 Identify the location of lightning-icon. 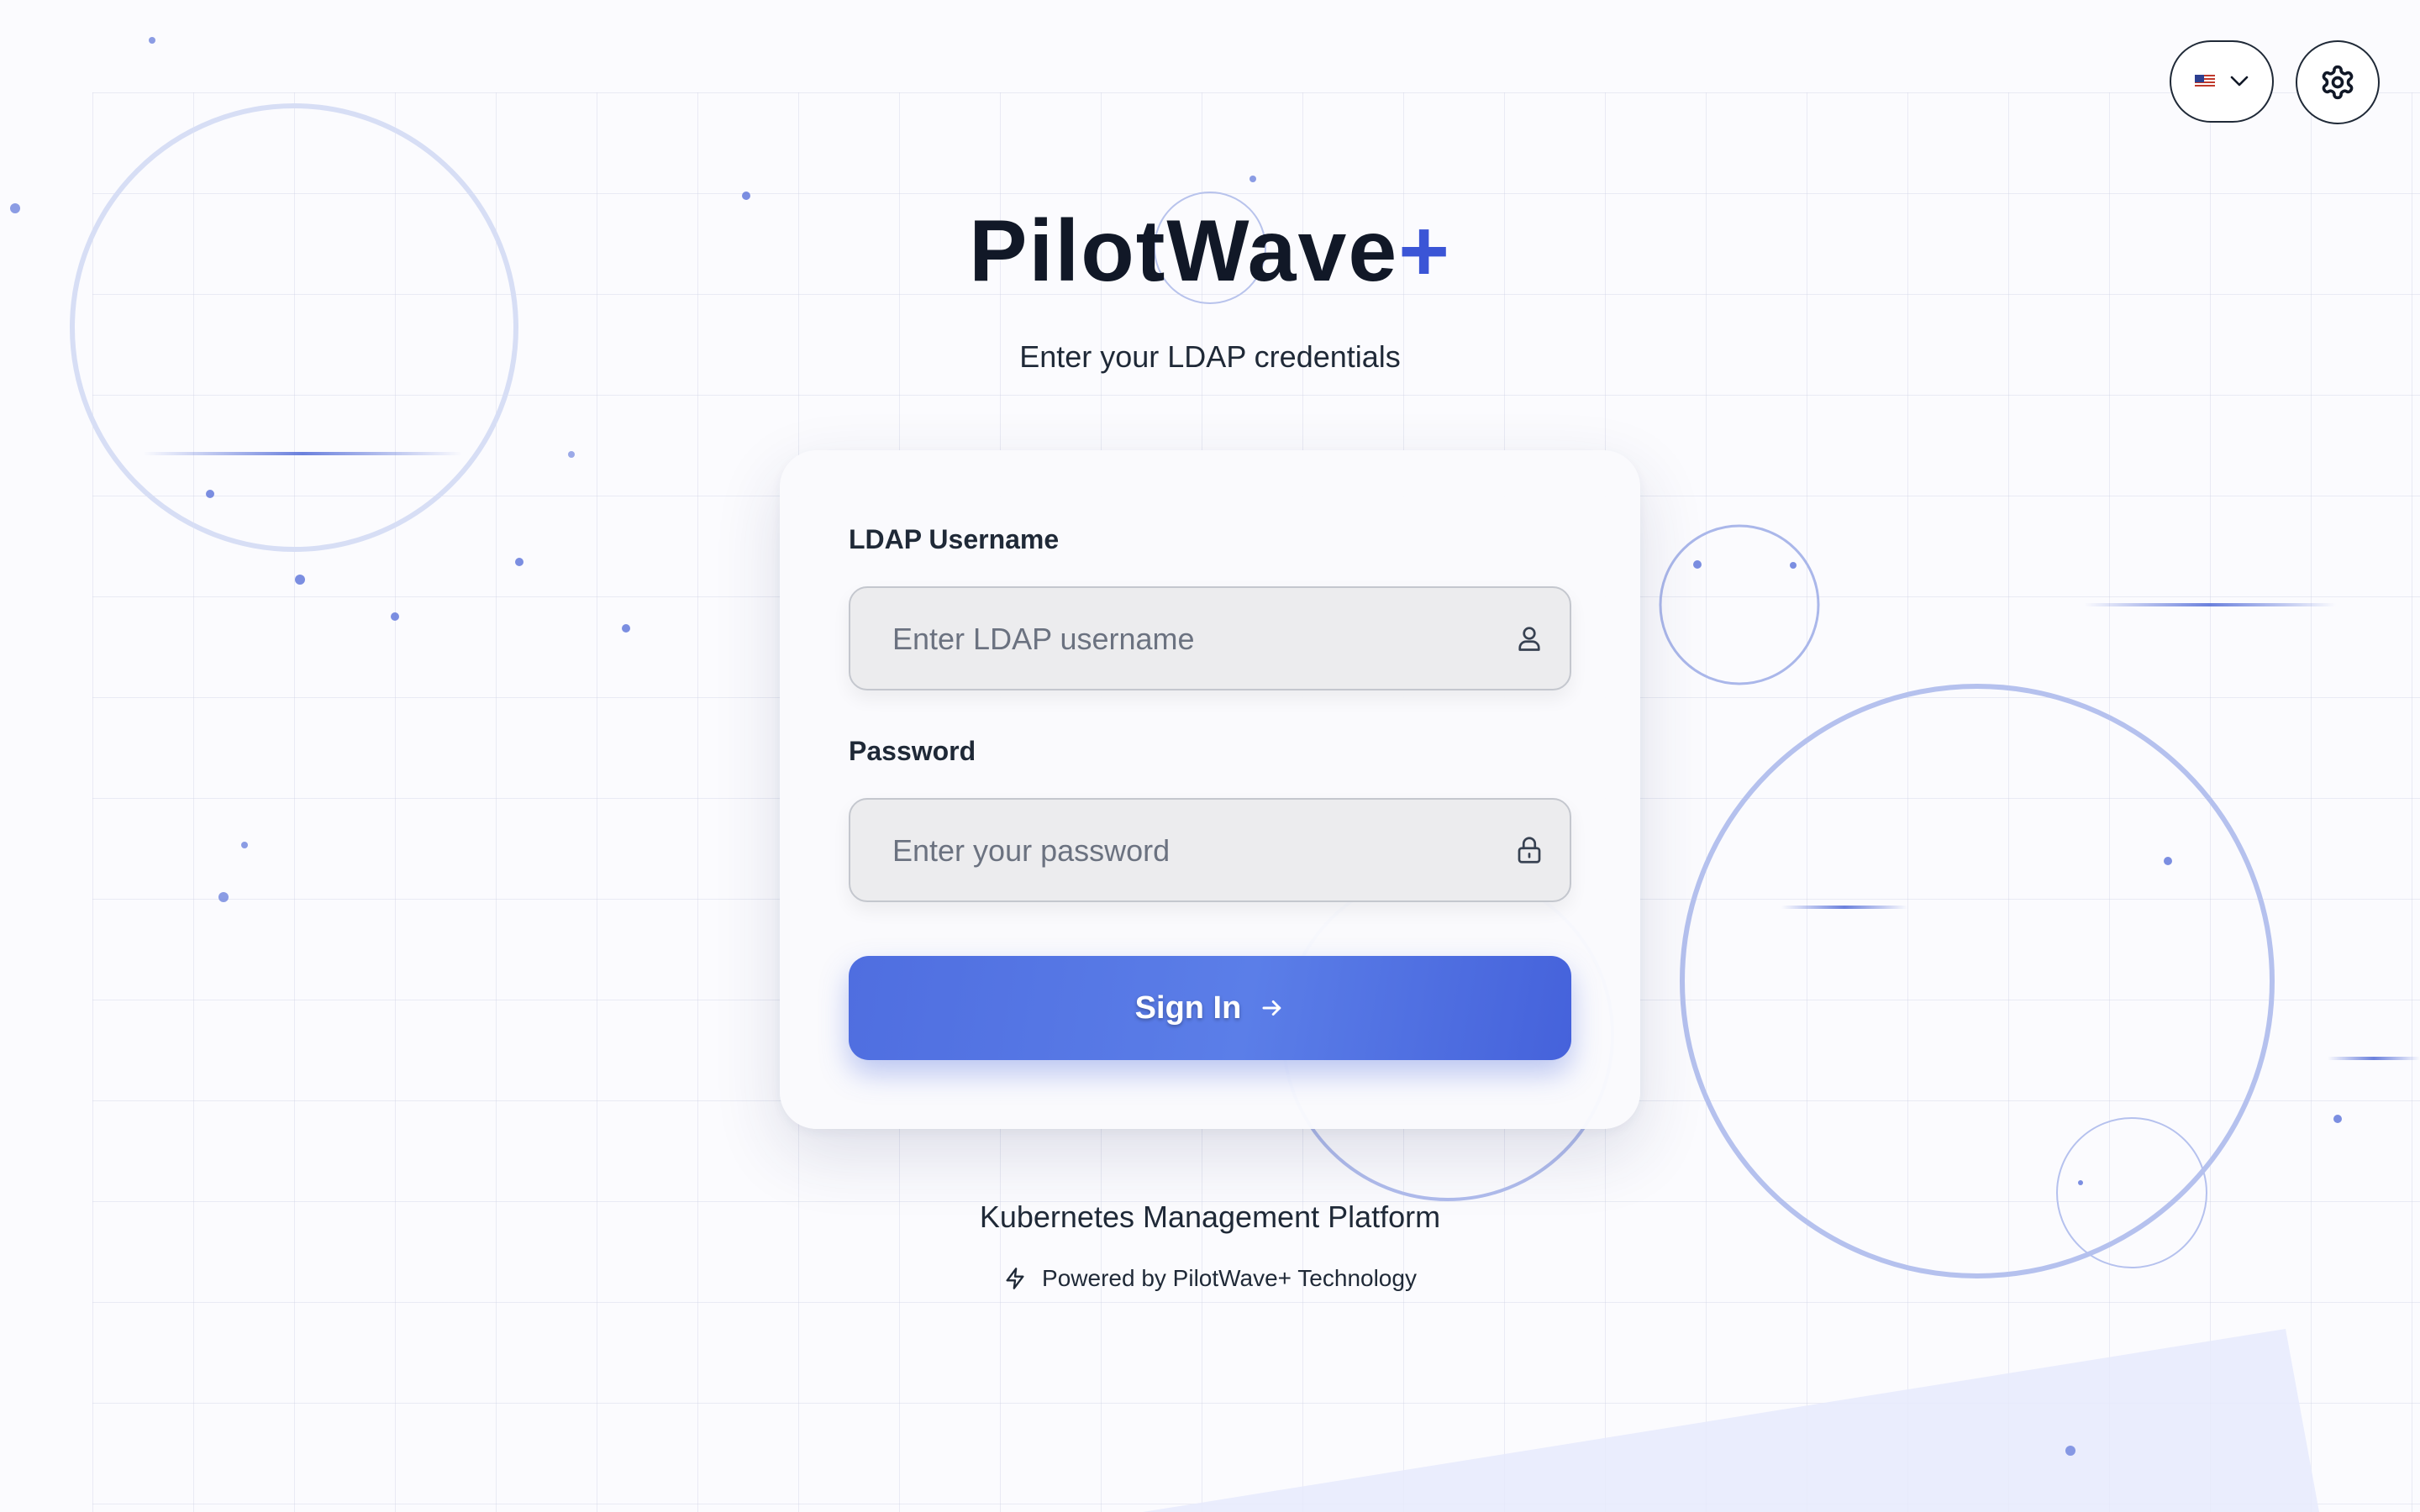
(1015, 1278).